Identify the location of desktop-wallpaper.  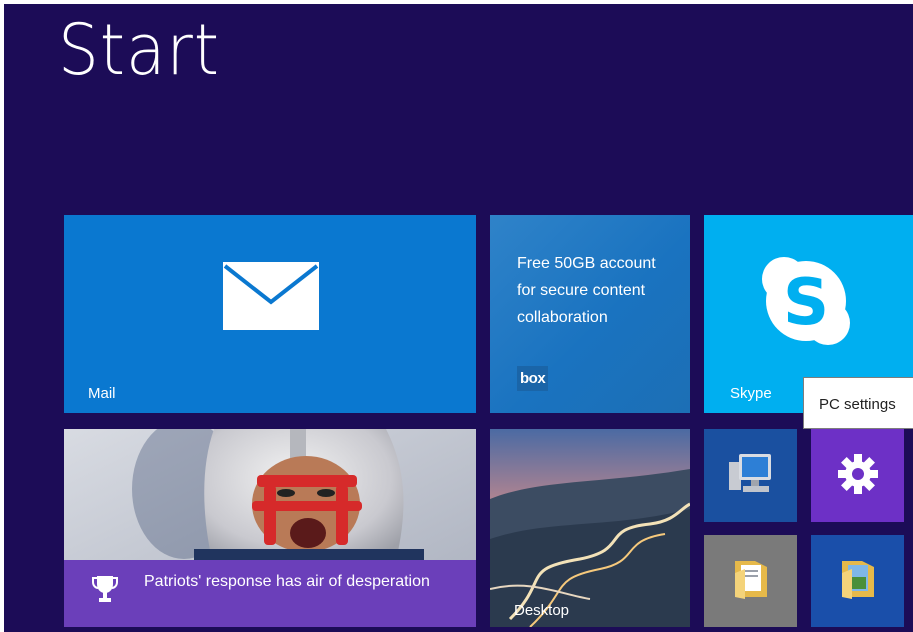
(590, 528).